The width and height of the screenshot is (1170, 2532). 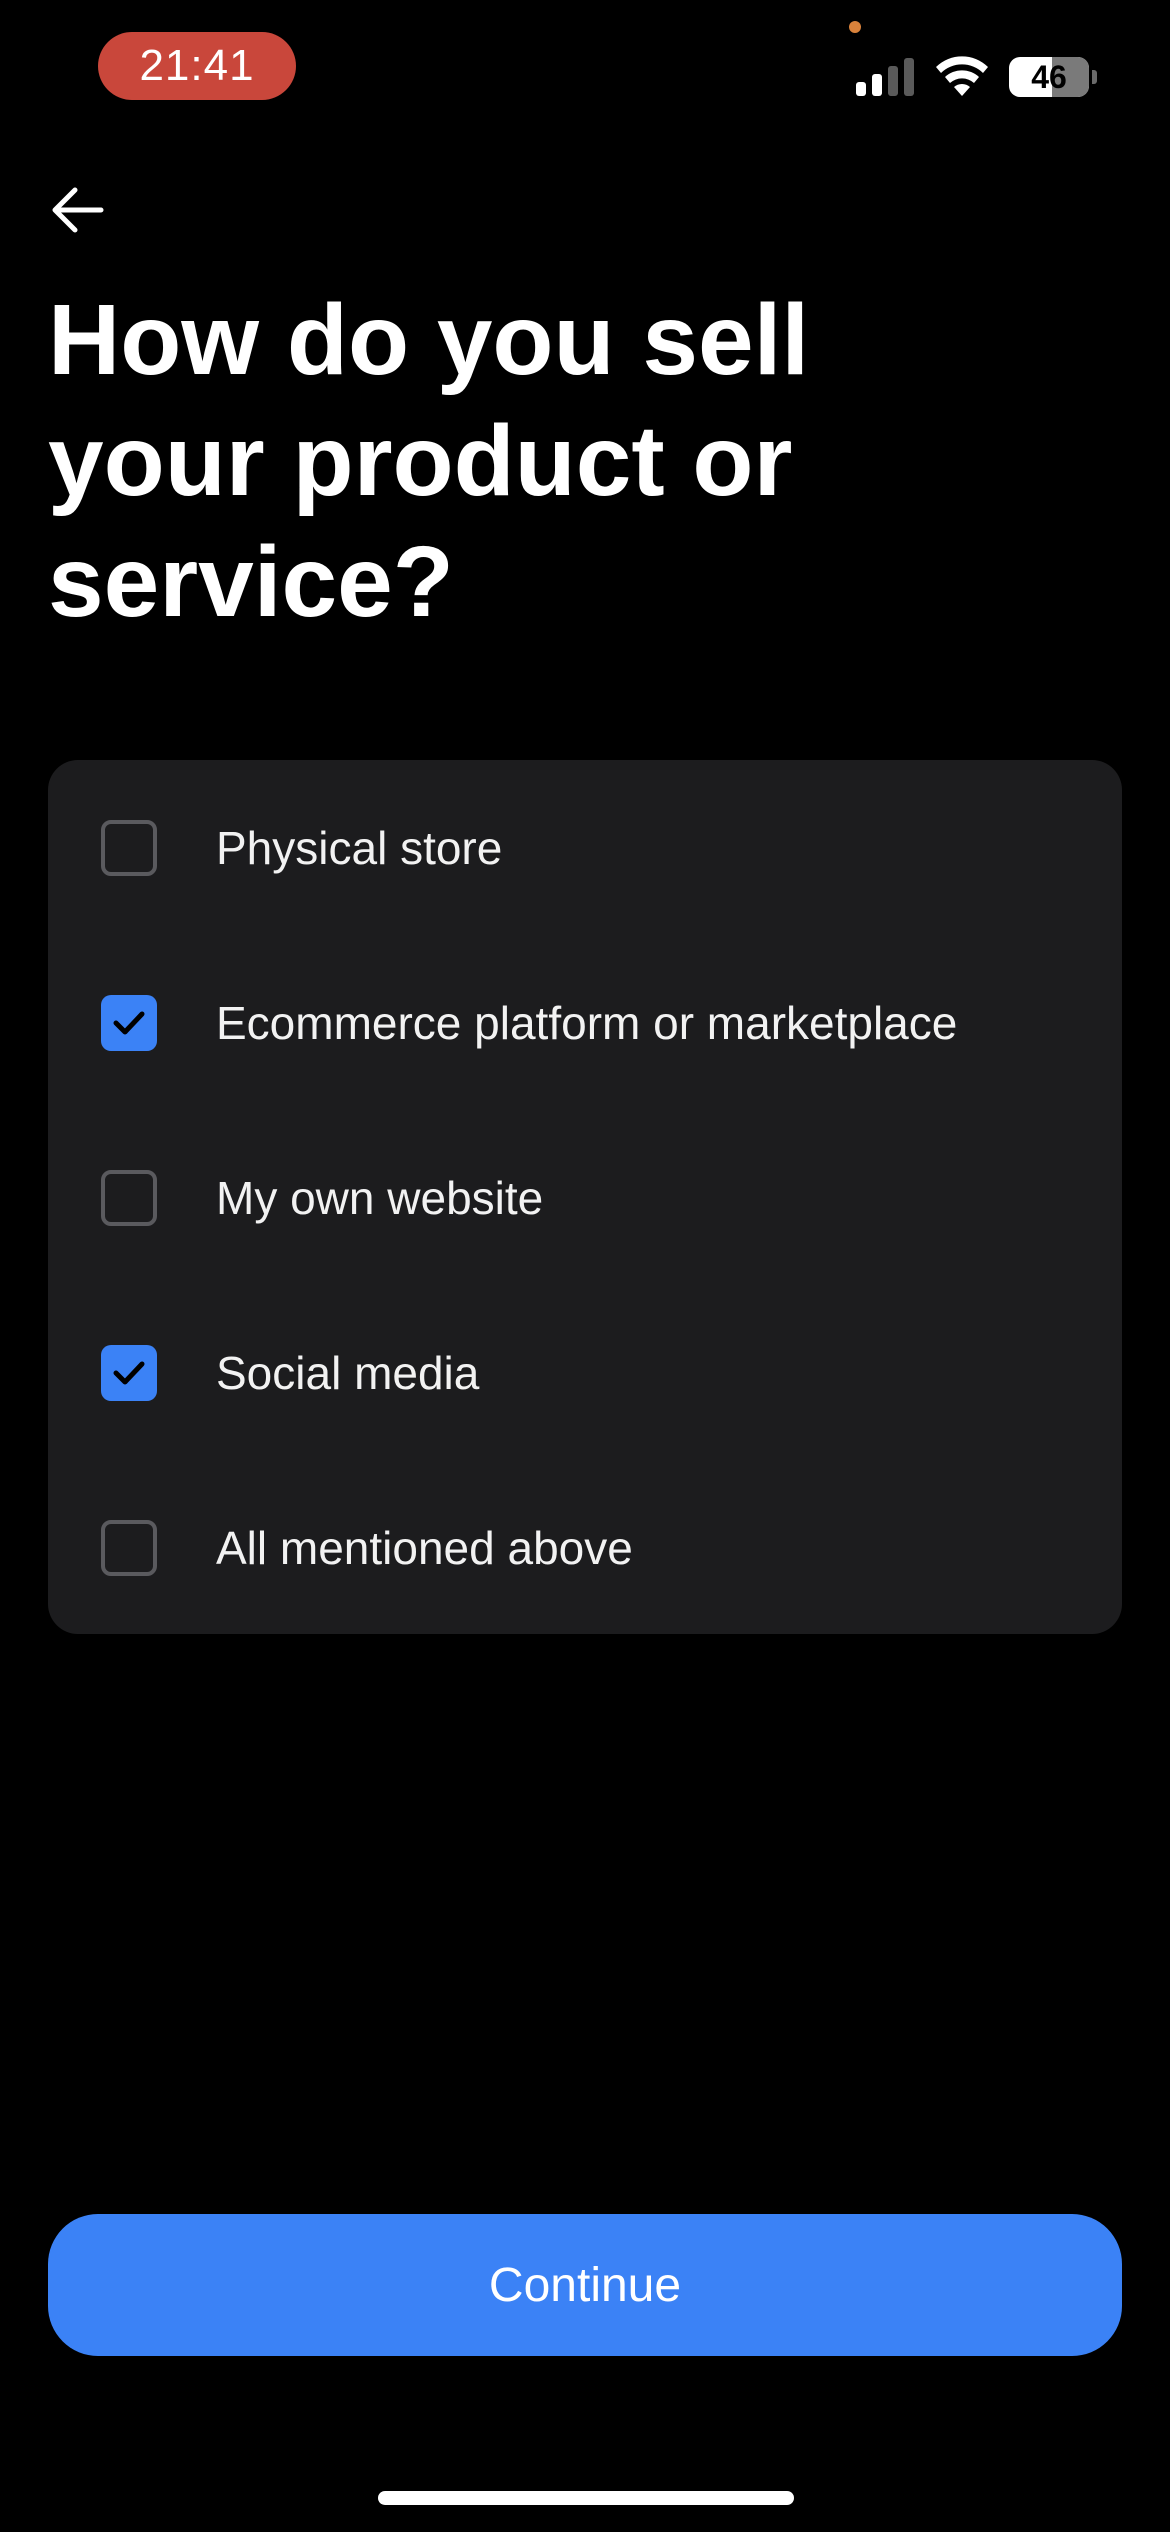 What do you see at coordinates (380, 1198) in the screenshot?
I see `option-label: My own website` at bounding box center [380, 1198].